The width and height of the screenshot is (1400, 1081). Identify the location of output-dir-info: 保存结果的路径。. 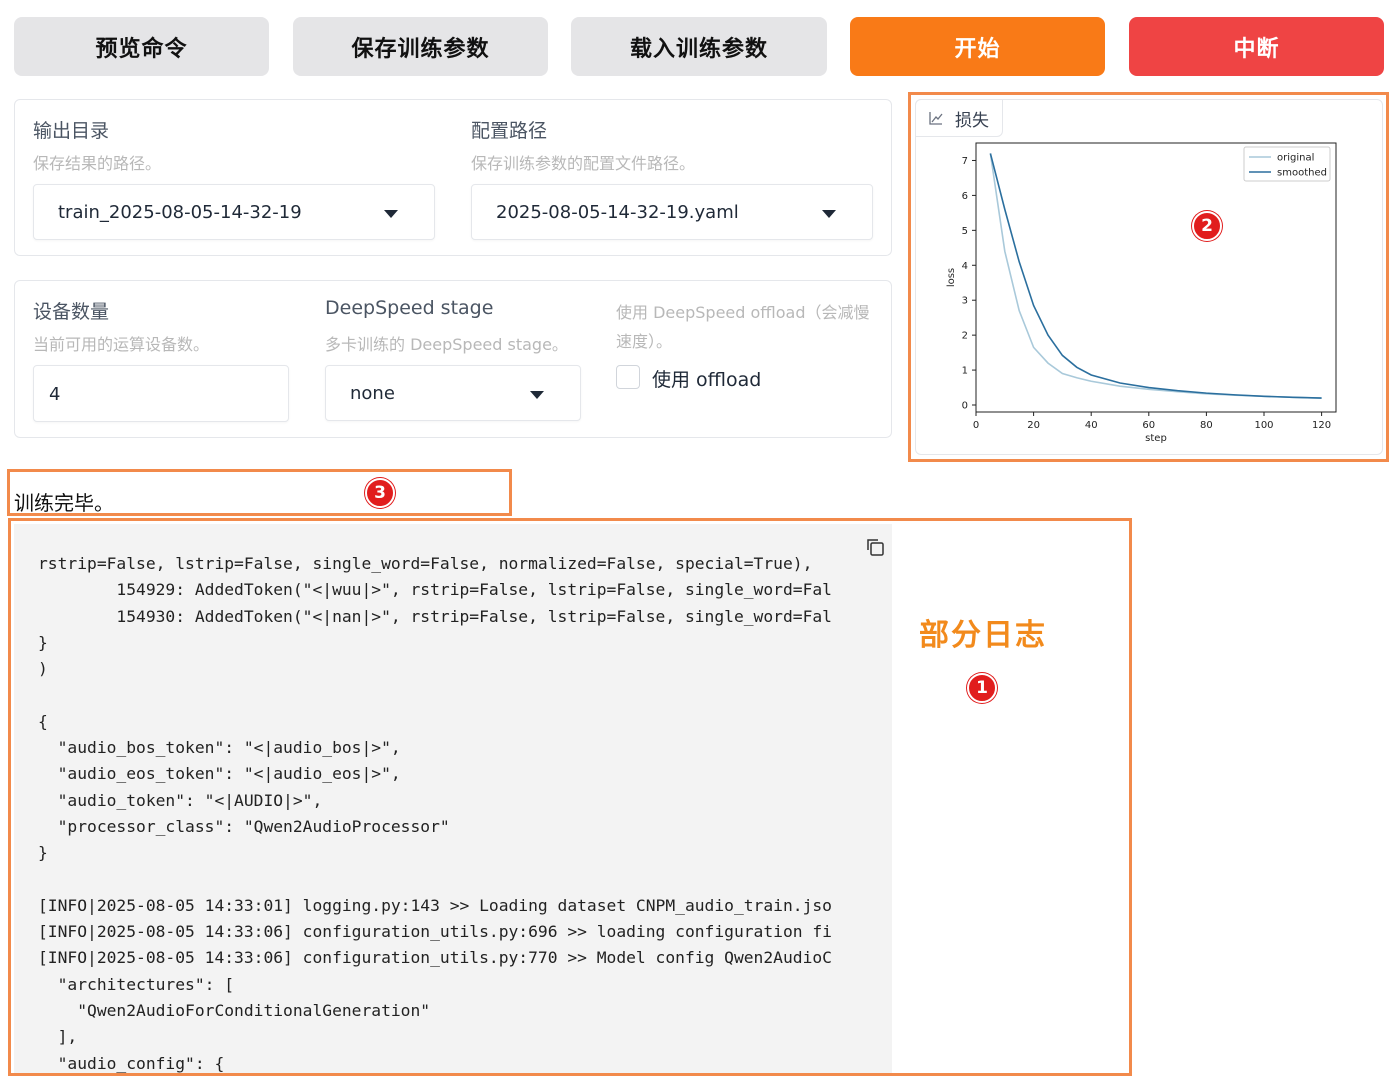
(97, 163).